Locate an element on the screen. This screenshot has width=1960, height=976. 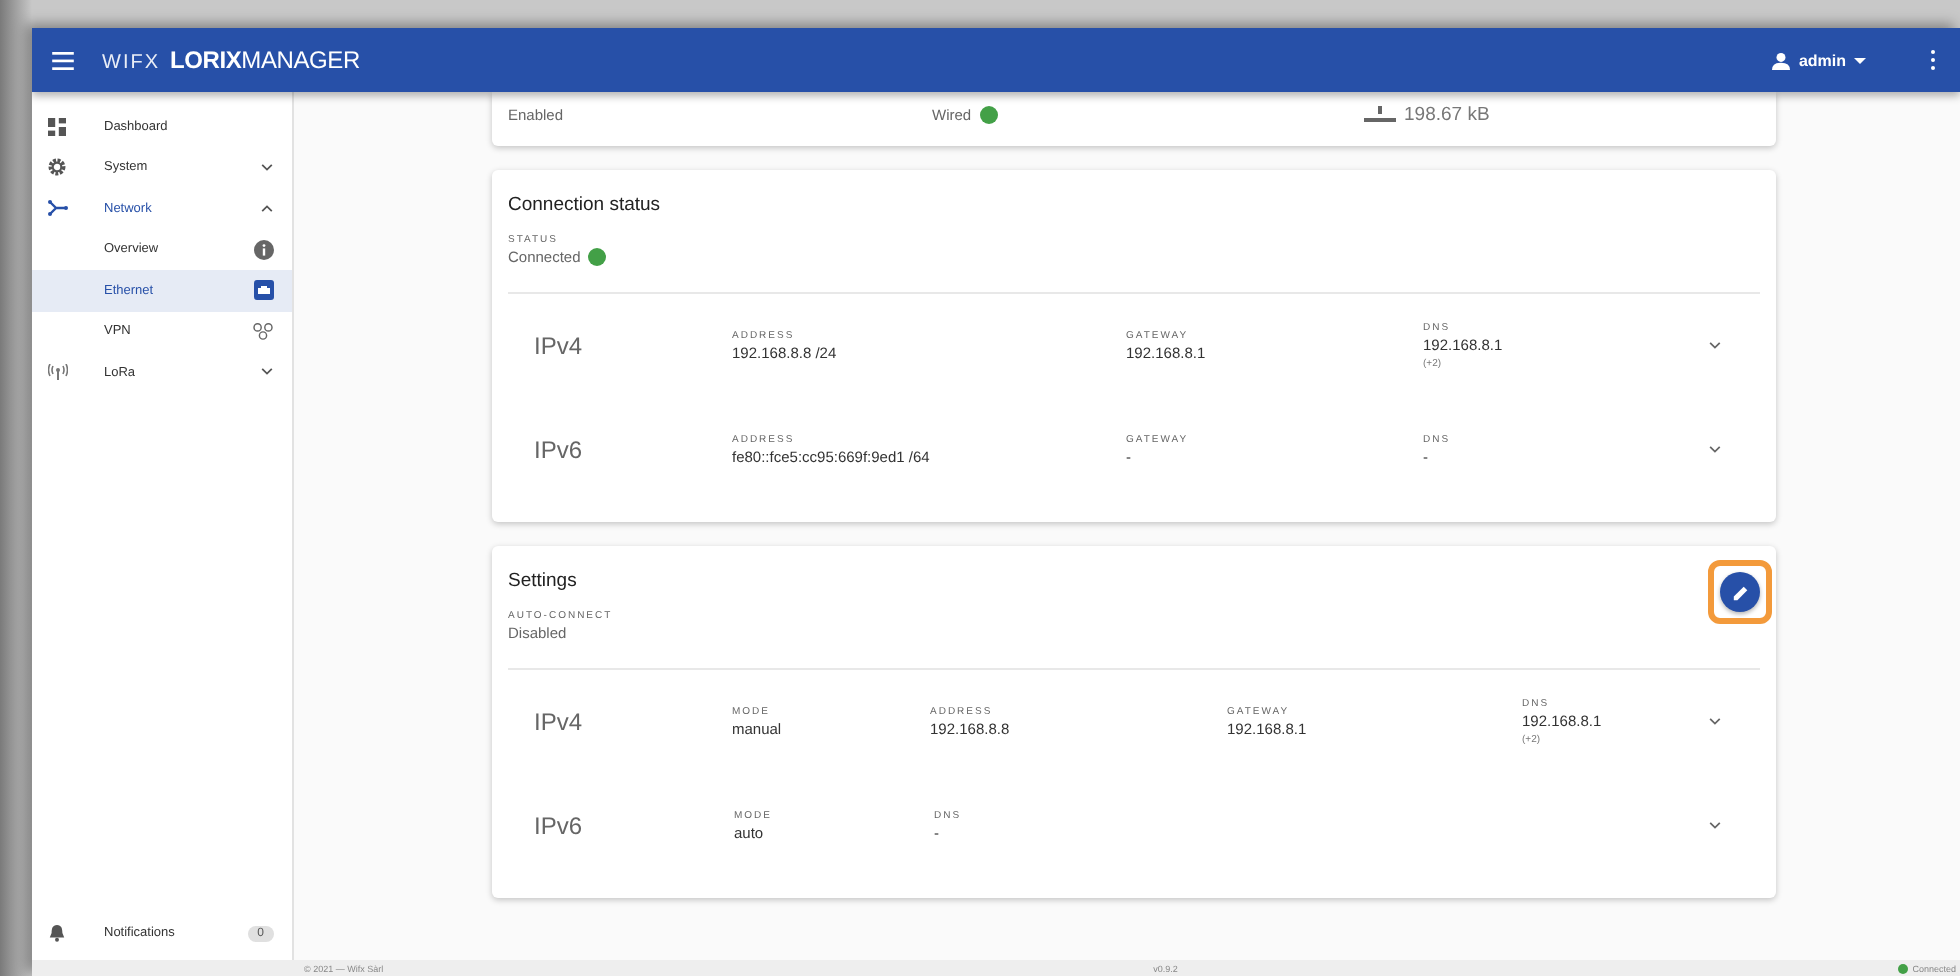
download-icon is located at coordinates (1380, 114).